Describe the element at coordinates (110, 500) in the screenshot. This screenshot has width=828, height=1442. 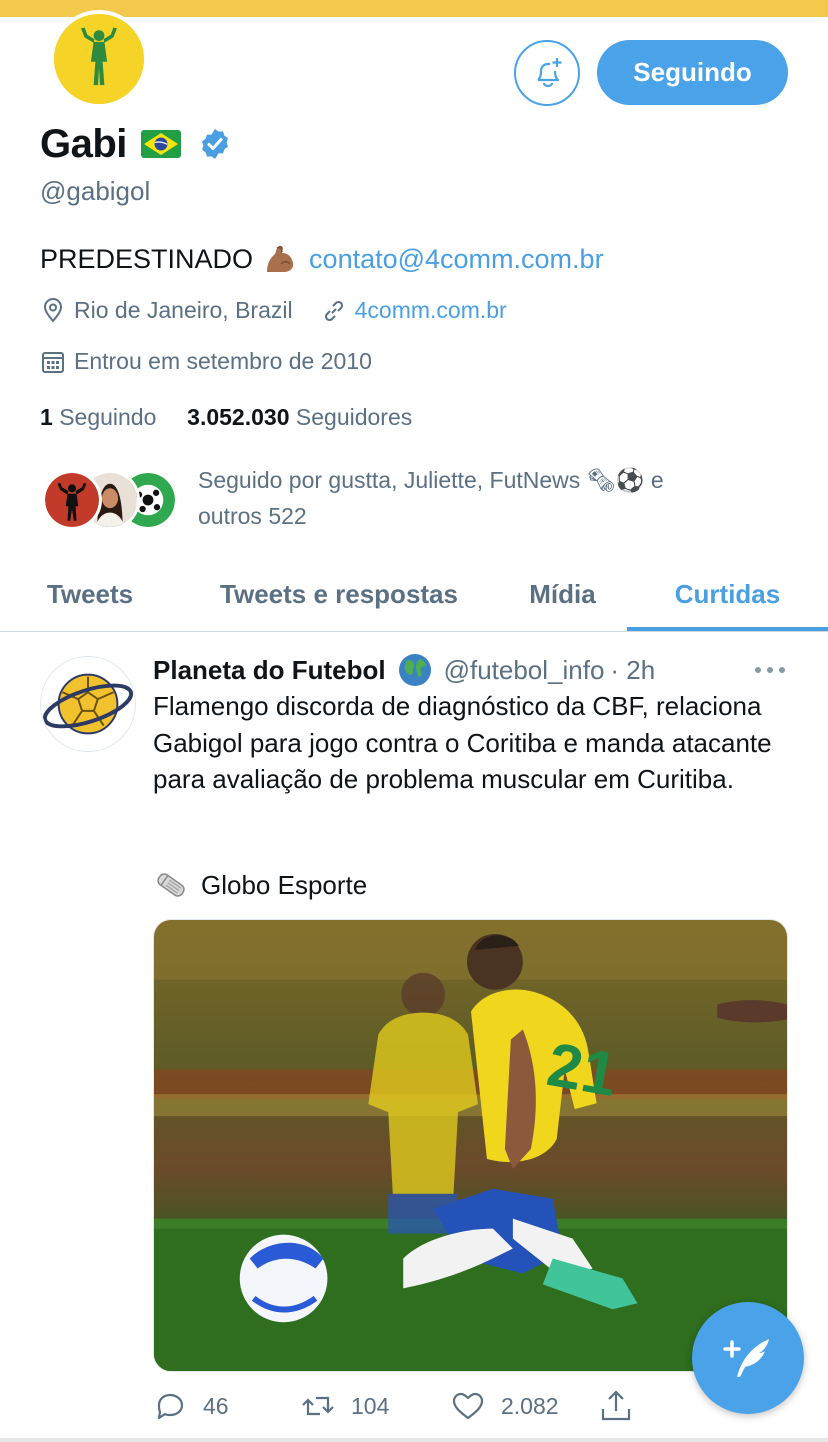
I see `followed-by-avatars` at that location.